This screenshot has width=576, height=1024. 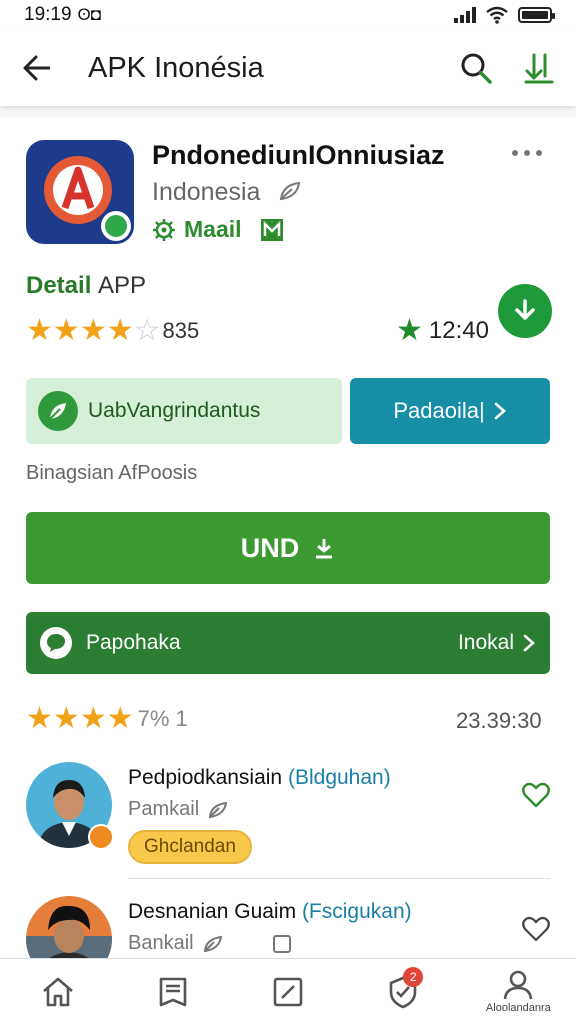 What do you see at coordinates (162, 718) in the screenshot?
I see `reviews-count: 7% 1` at bounding box center [162, 718].